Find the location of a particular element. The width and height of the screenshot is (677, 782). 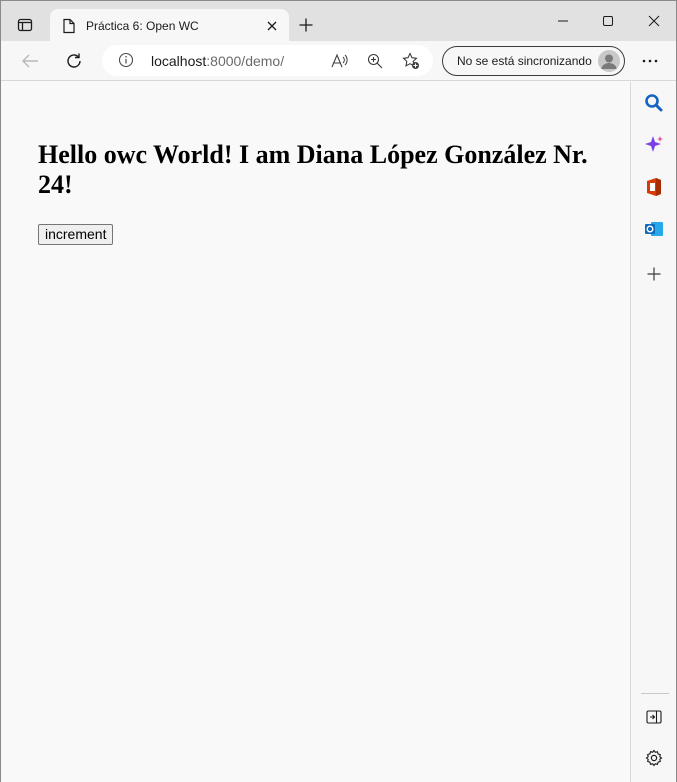

maximize-icon is located at coordinates (608, 21).